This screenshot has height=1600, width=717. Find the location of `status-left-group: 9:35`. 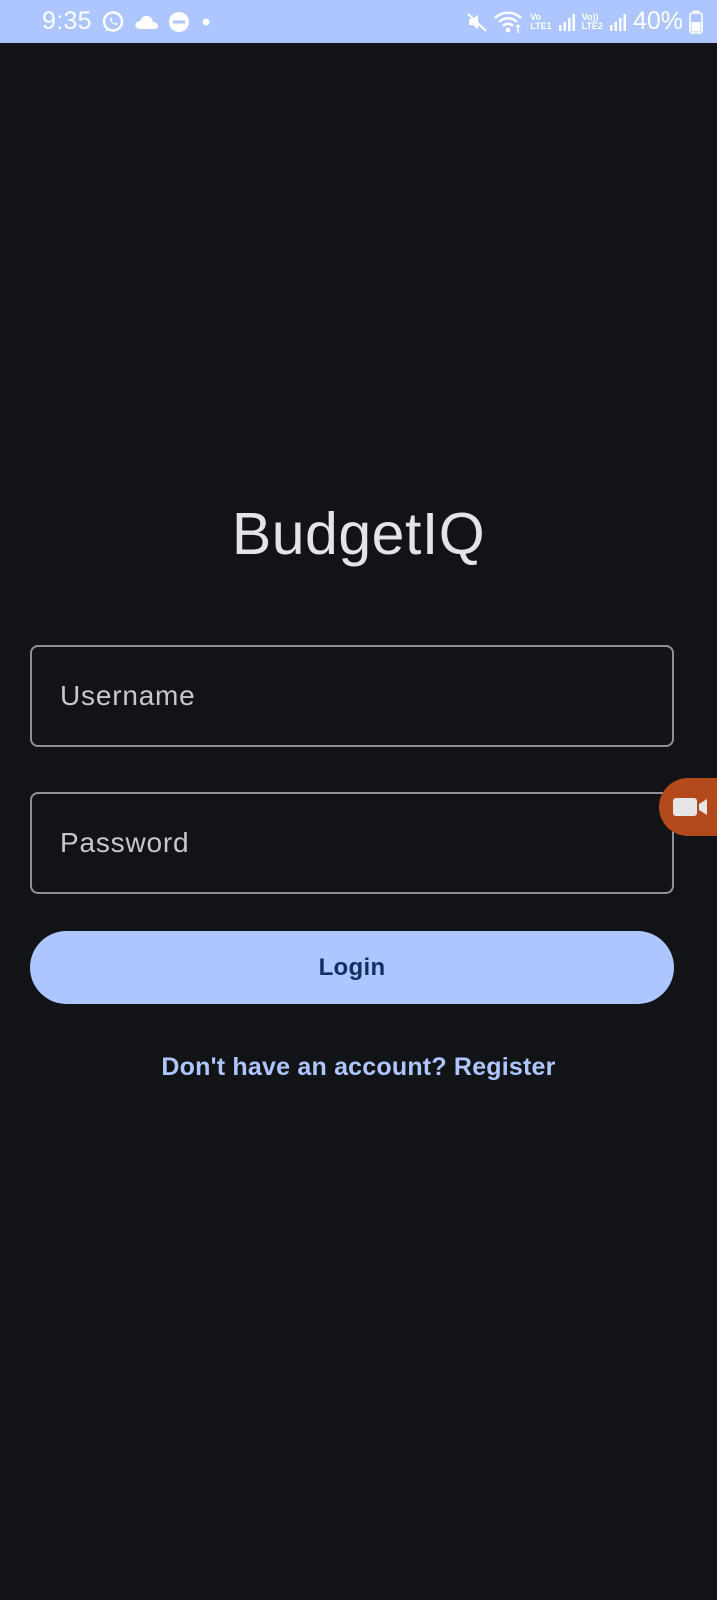

status-left-group: 9:35 is located at coordinates (127, 21).